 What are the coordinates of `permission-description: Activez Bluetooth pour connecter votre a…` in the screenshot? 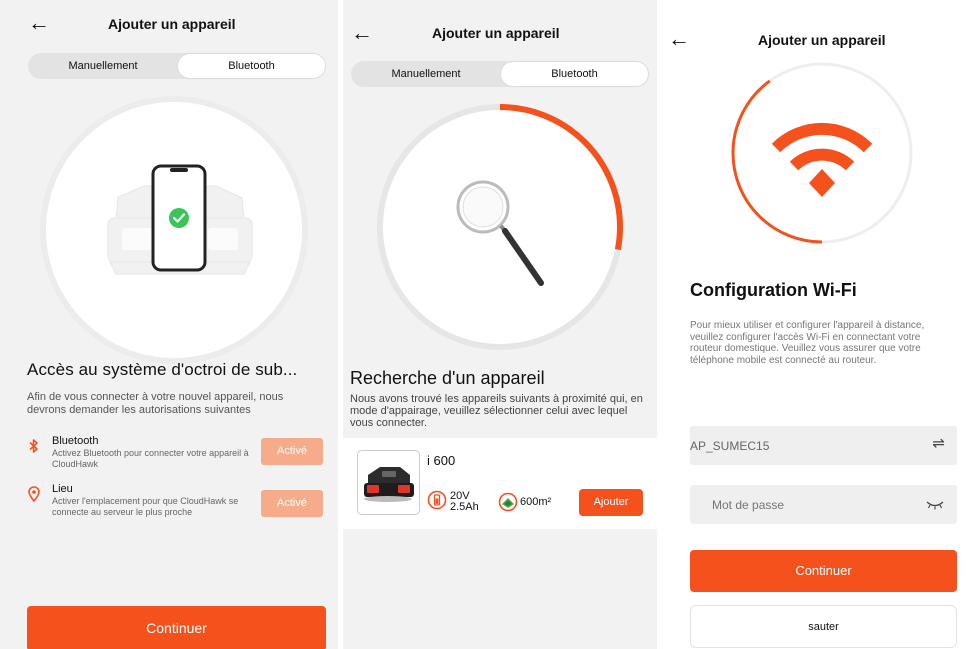 It's located at (150, 458).